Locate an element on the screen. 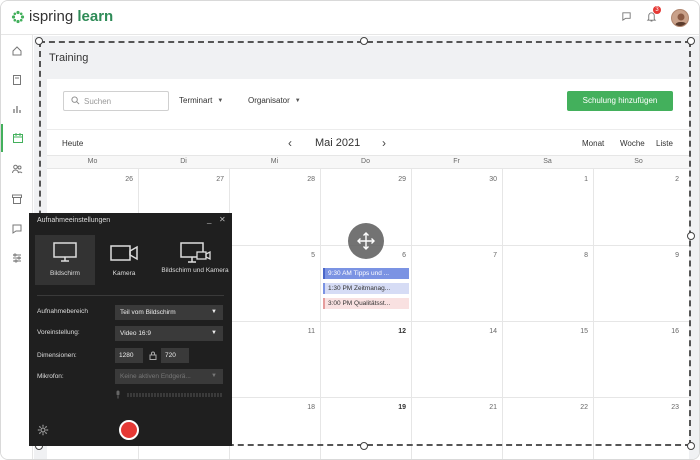 The image size is (700, 460). day-number: 18 is located at coordinates (305, 407).